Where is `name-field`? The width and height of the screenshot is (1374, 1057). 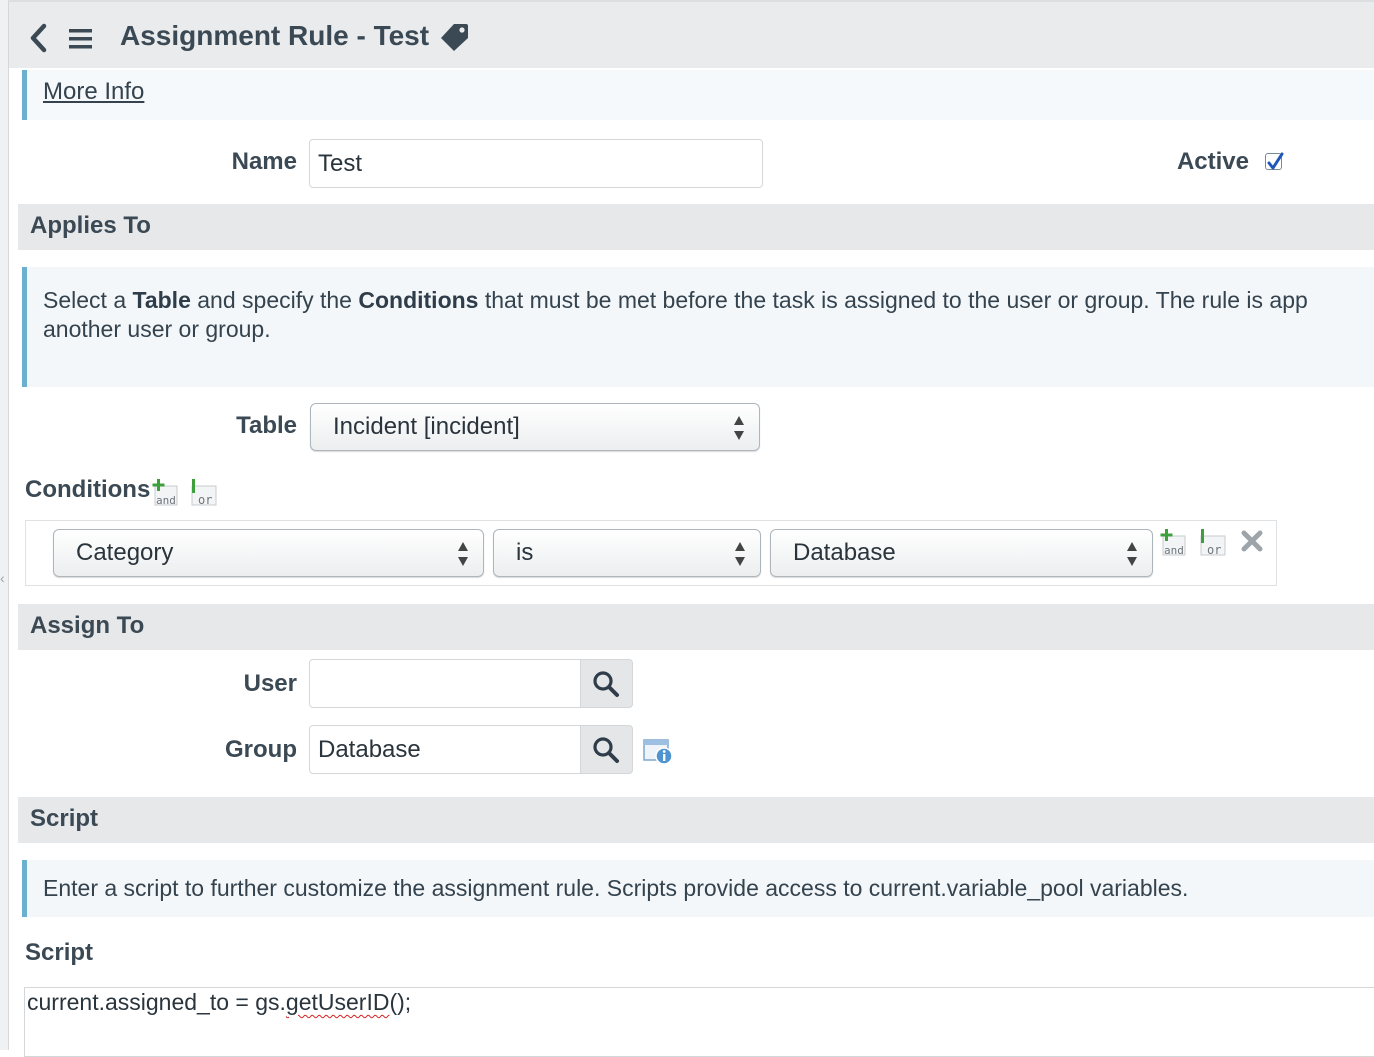 name-field is located at coordinates (536, 163).